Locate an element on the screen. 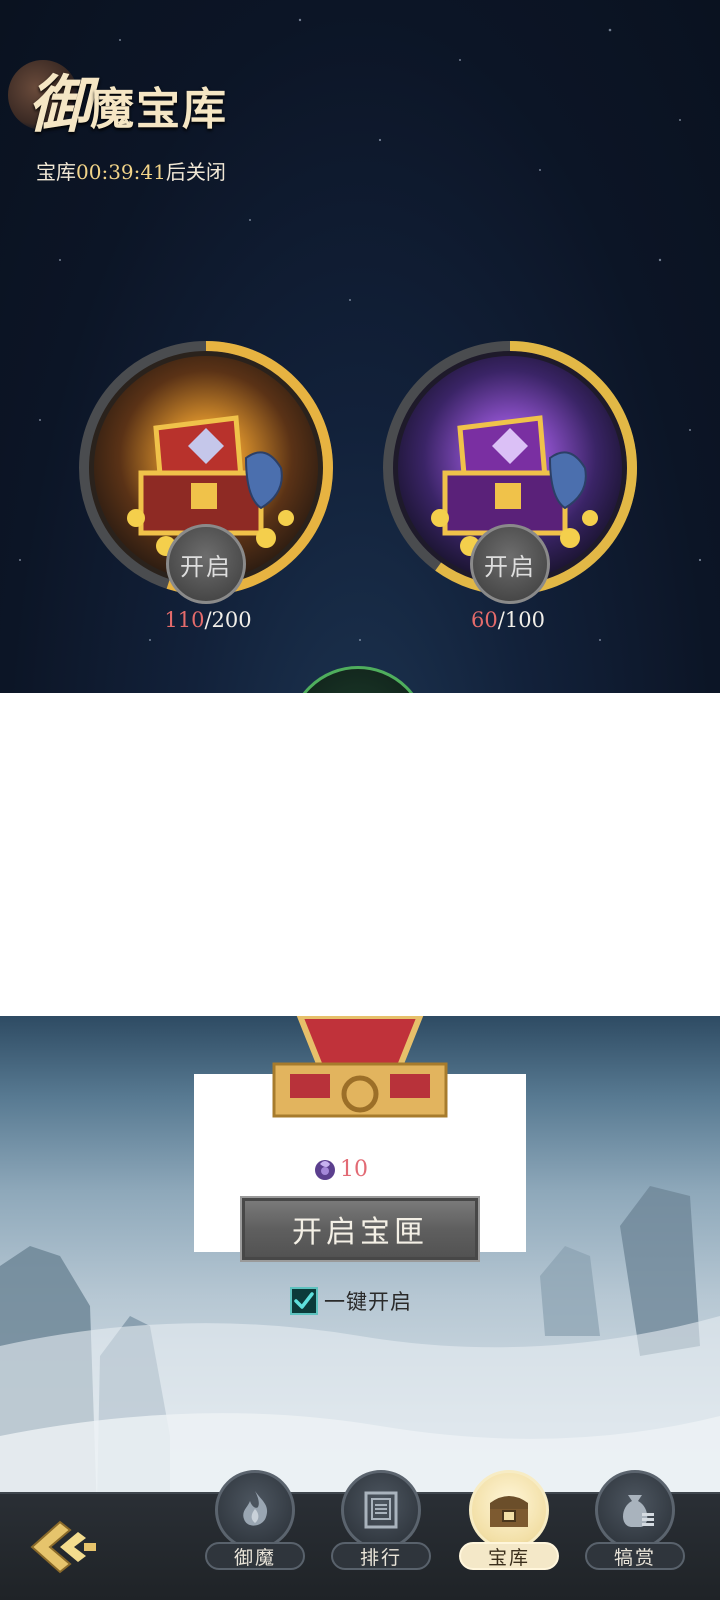  back-arrow-icon is located at coordinates (63, 1547).